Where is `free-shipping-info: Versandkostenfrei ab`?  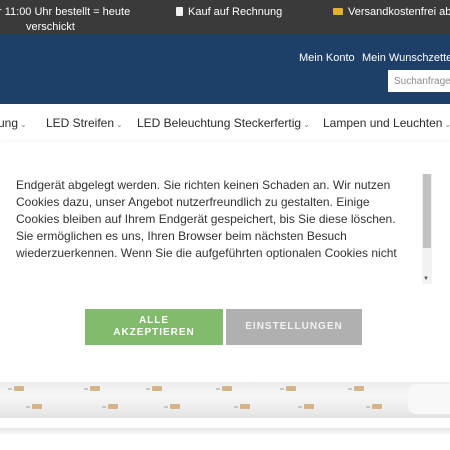
free-shipping-info: Versandkostenfrei ab is located at coordinates (391, 12).